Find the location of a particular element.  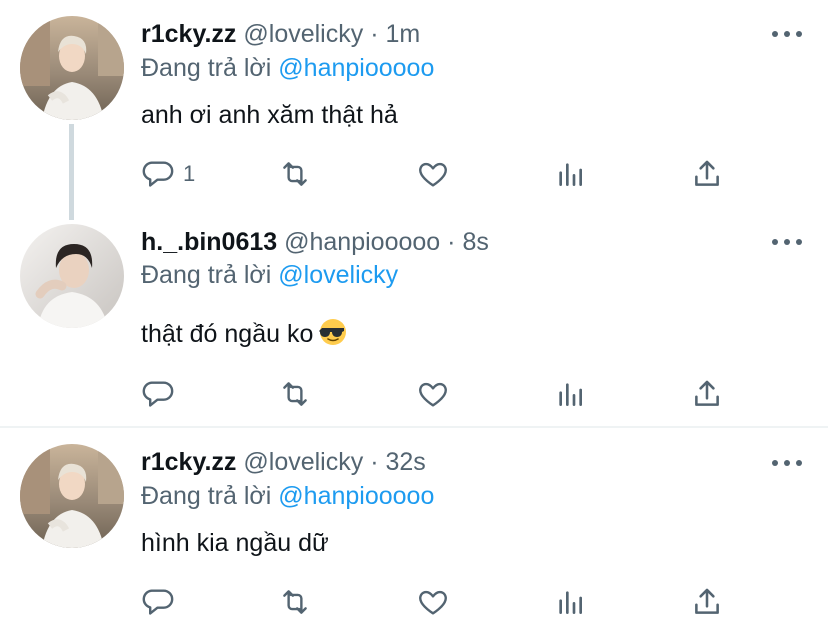

timestamp: 32s is located at coordinates (405, 462).